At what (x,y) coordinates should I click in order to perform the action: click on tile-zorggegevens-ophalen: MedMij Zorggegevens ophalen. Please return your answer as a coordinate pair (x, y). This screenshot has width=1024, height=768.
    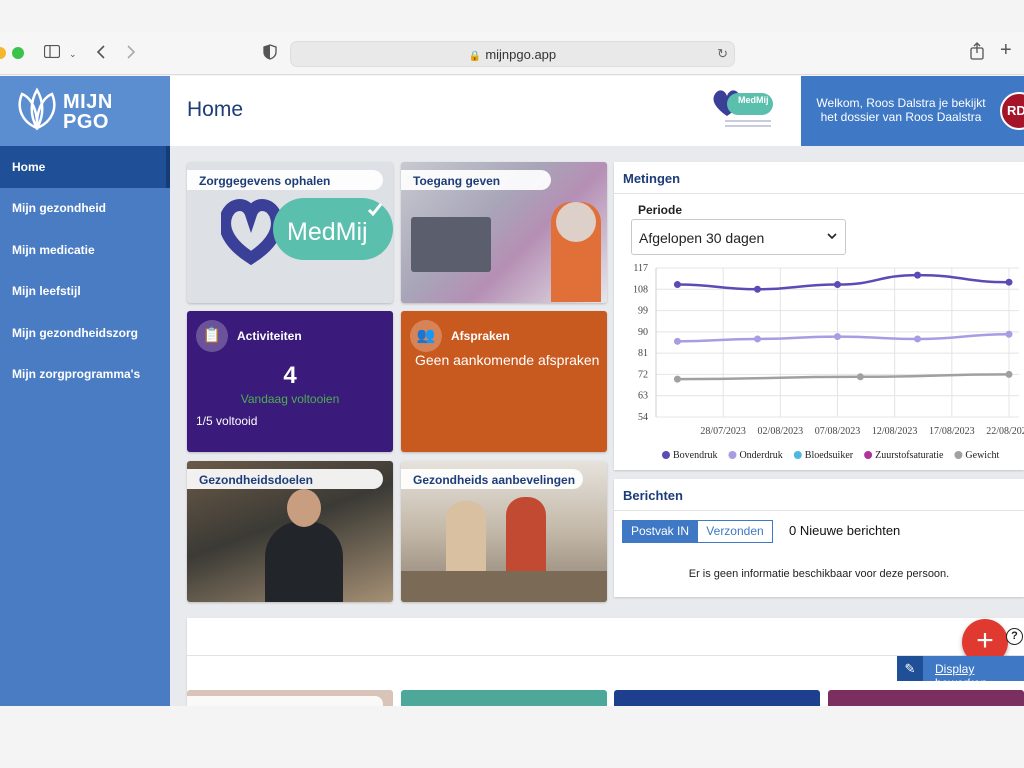
    Looking at the image, I should click on (290, 232).